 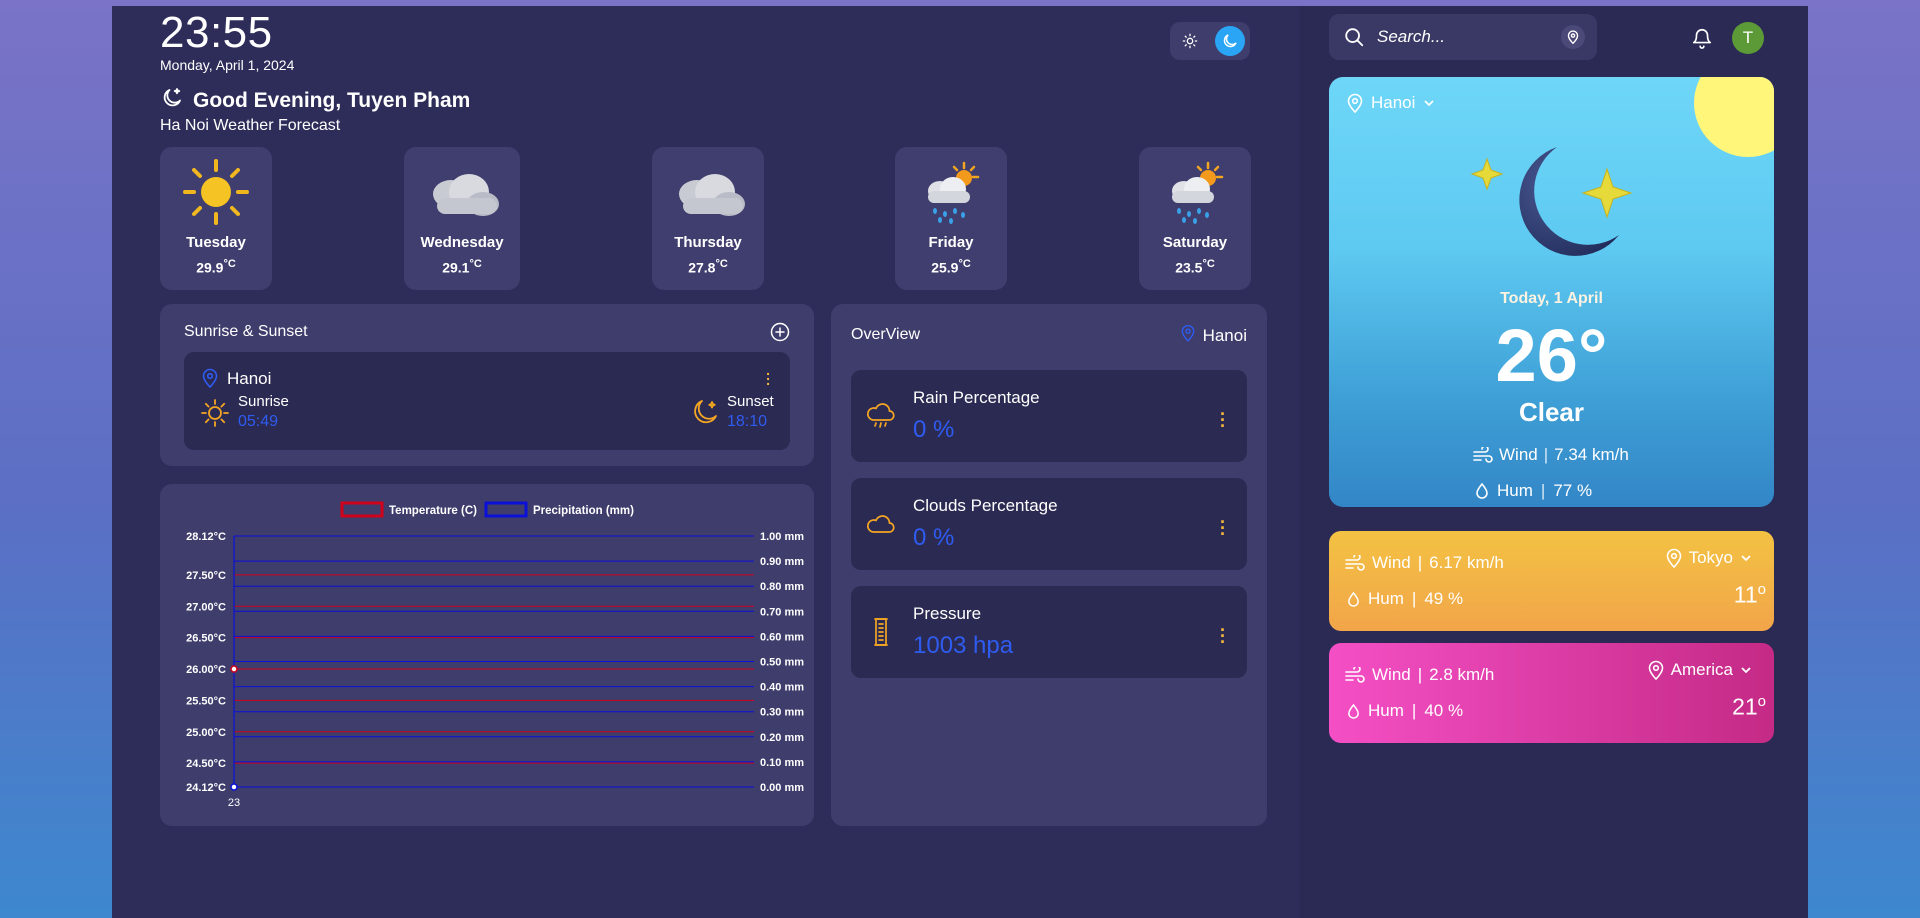 What do you see at coordinates (258, 421) in the screenshot?
I see `sunrise-time: 05:49` at bounding box center [258, 421].